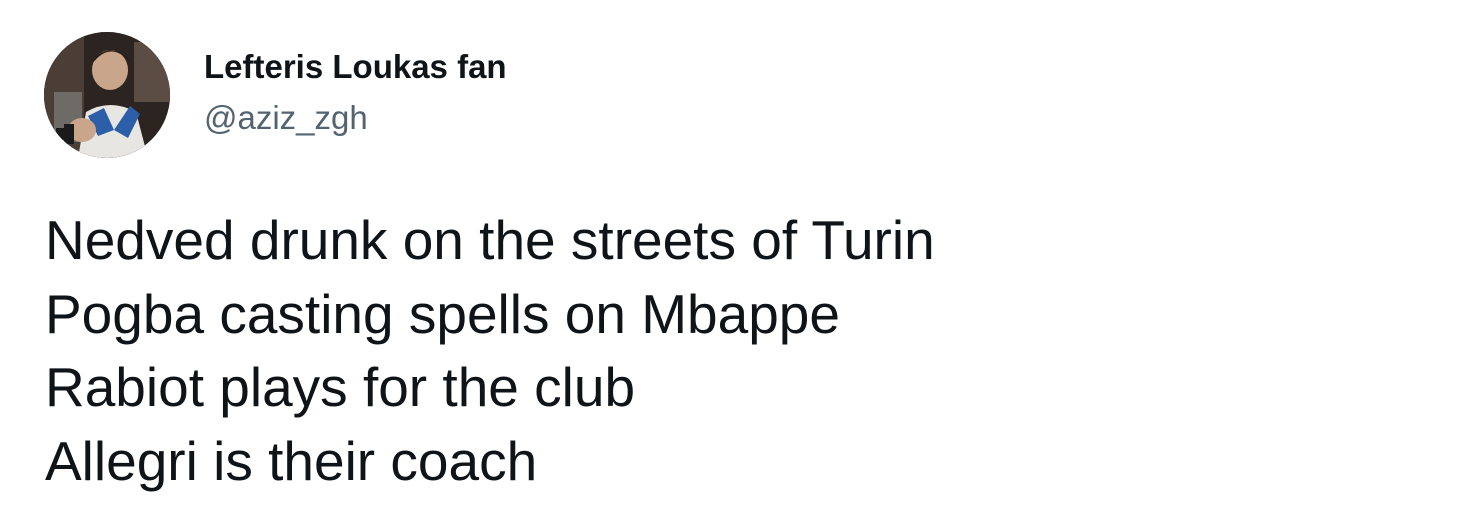 This screenshot has width=1460, height=511. Describe the element at coordinates (490, 240) in the screenshot. I see `tweet-text-line: Nedved drunk on the streets of Turin` at that location.